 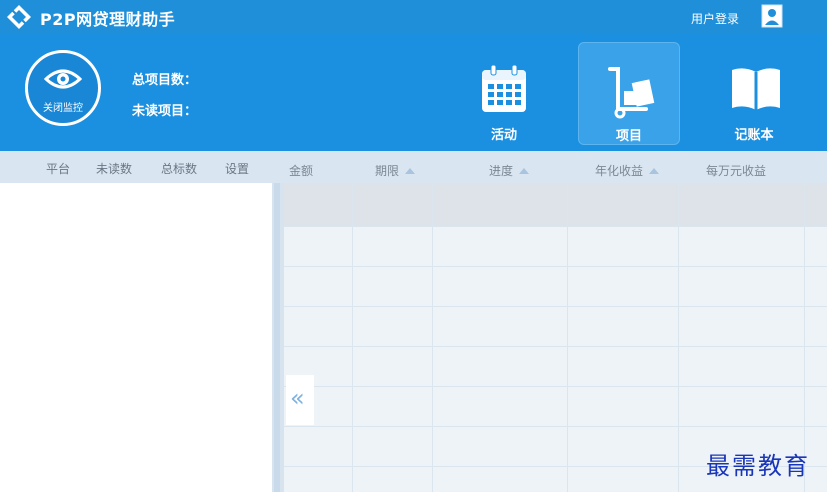 I want to click on nav-ledger-label: 记账本, so click(x=754, y=135).